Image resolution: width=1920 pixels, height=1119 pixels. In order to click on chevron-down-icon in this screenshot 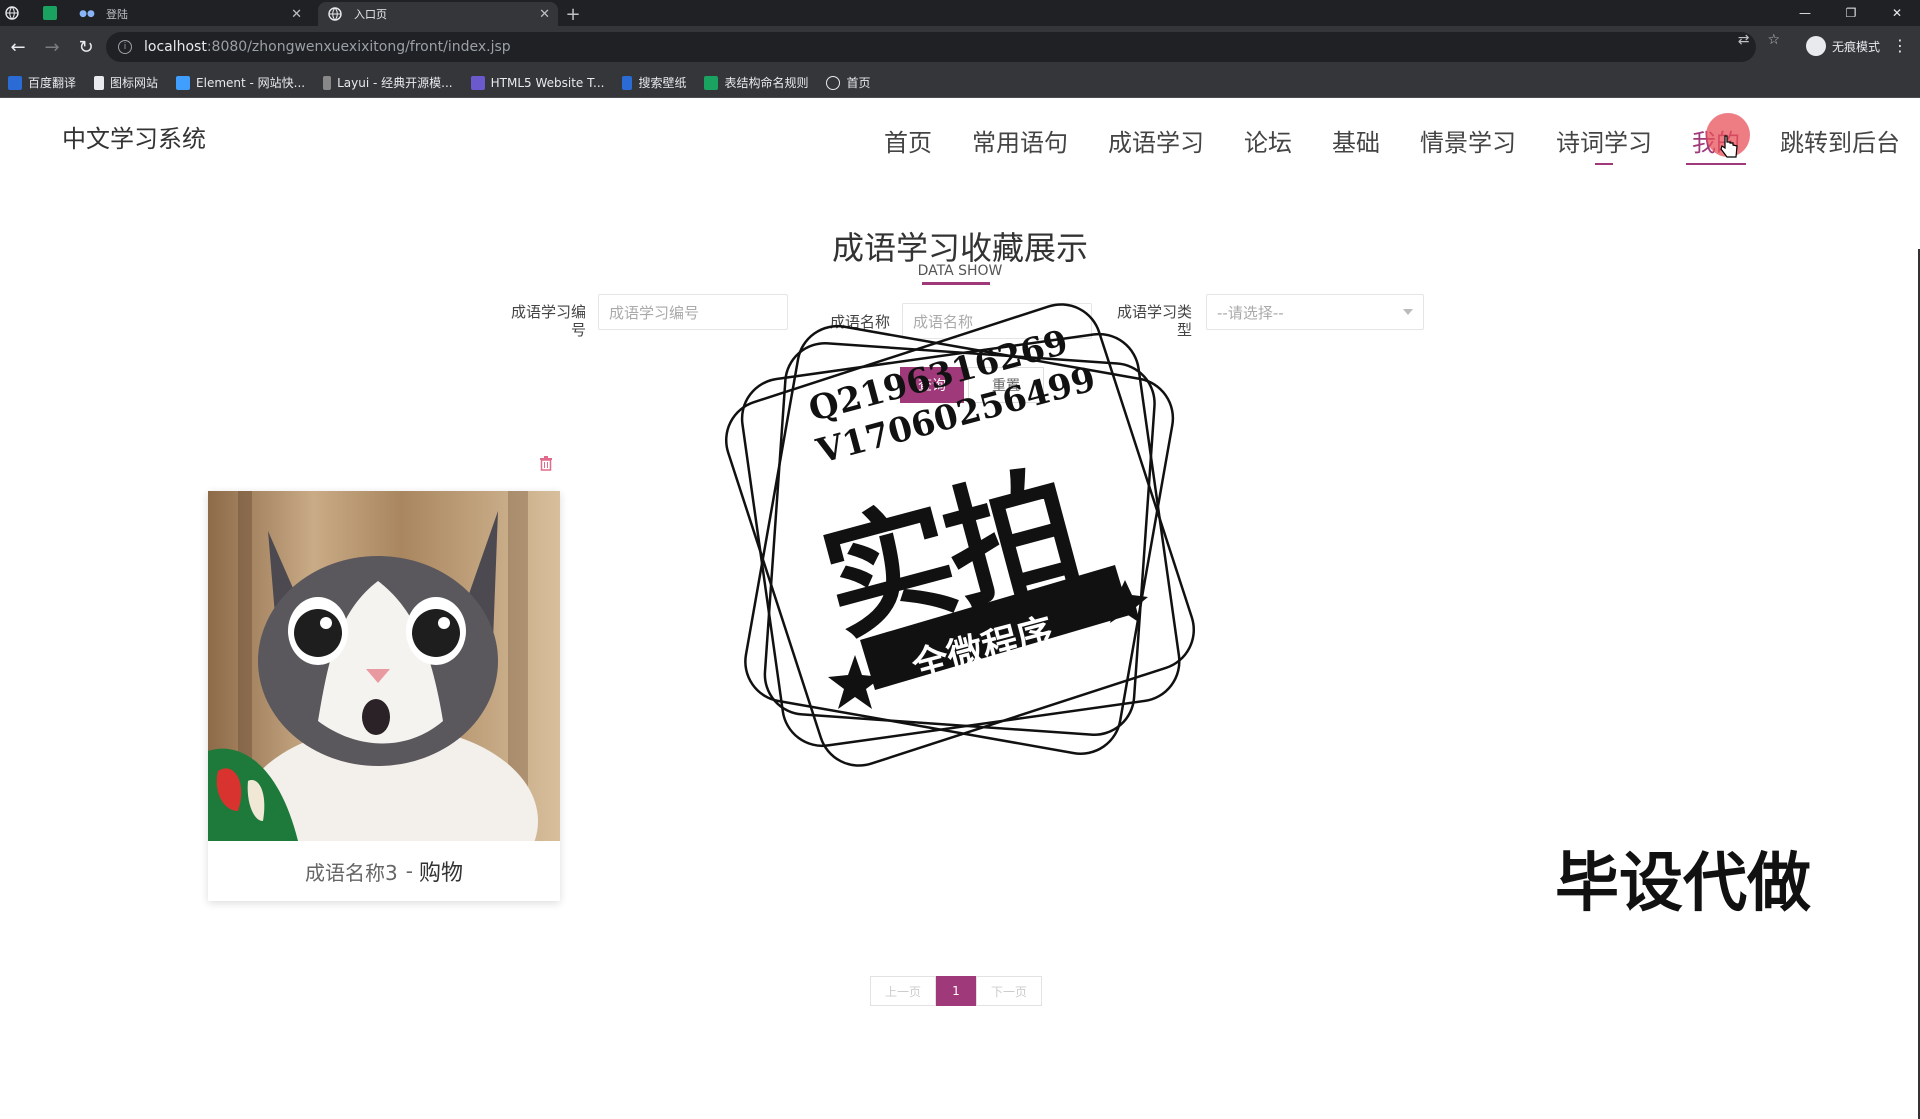, I will do `click(1408, 312)`.